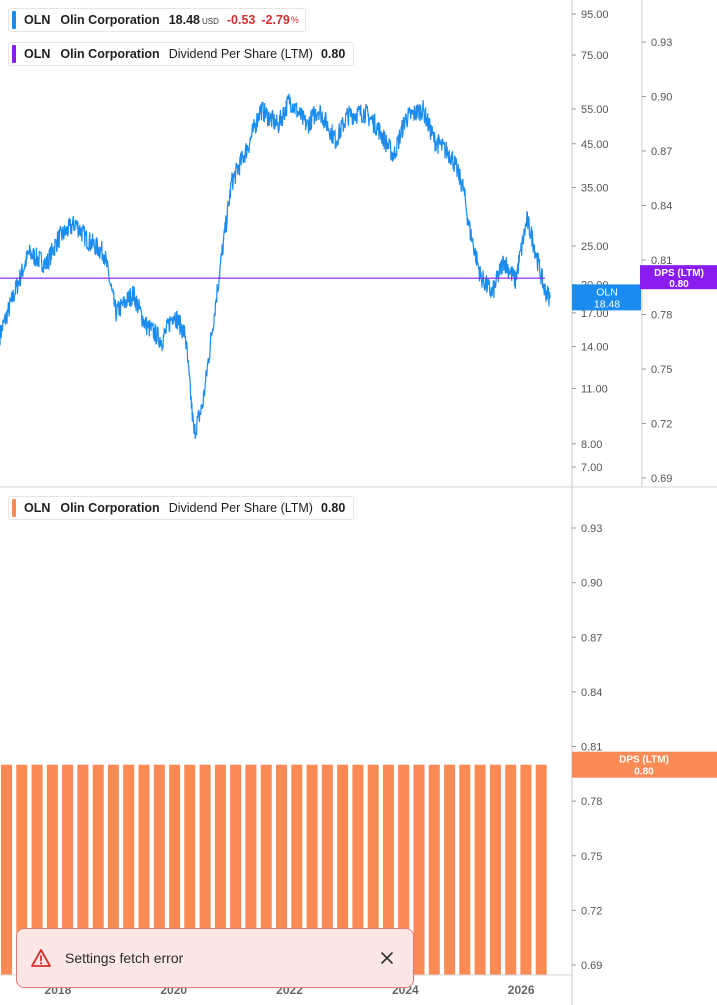 The height and width of the screenshot is (1005, 717). I want to click on price-tick-label: 8.00, so click(591, 445).